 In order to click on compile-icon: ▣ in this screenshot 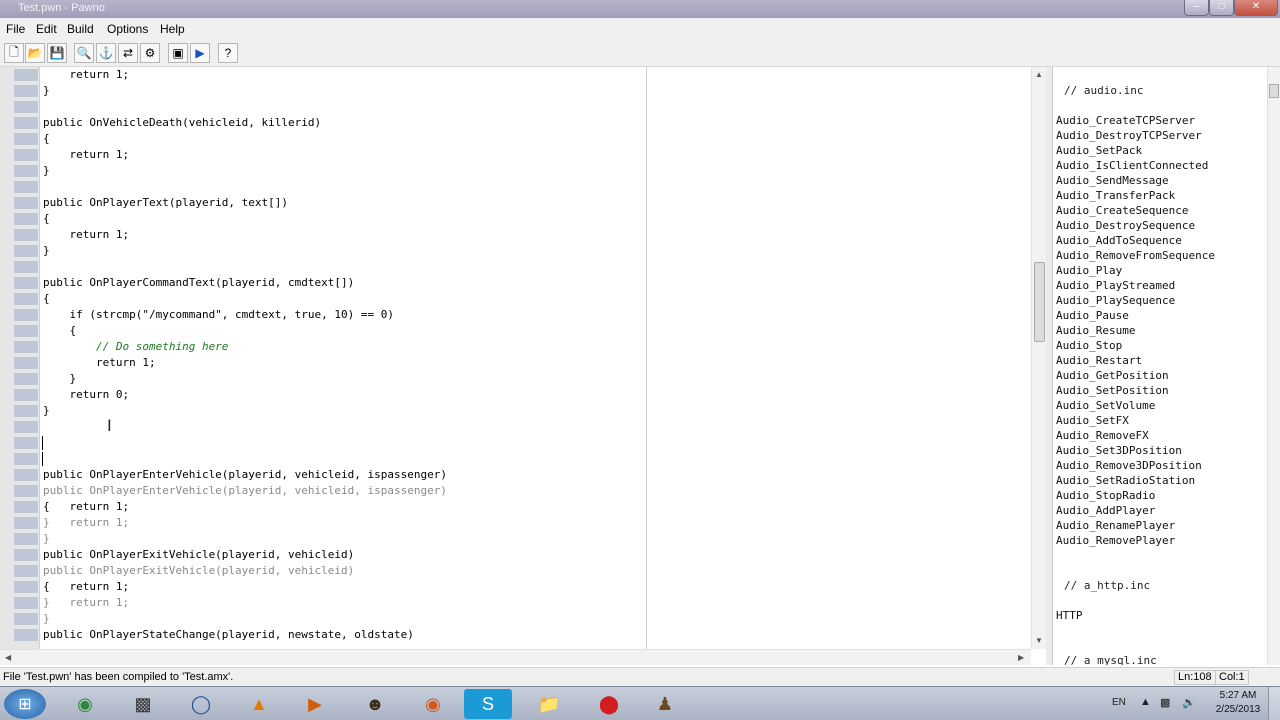, I will do `click(178, 53)`.